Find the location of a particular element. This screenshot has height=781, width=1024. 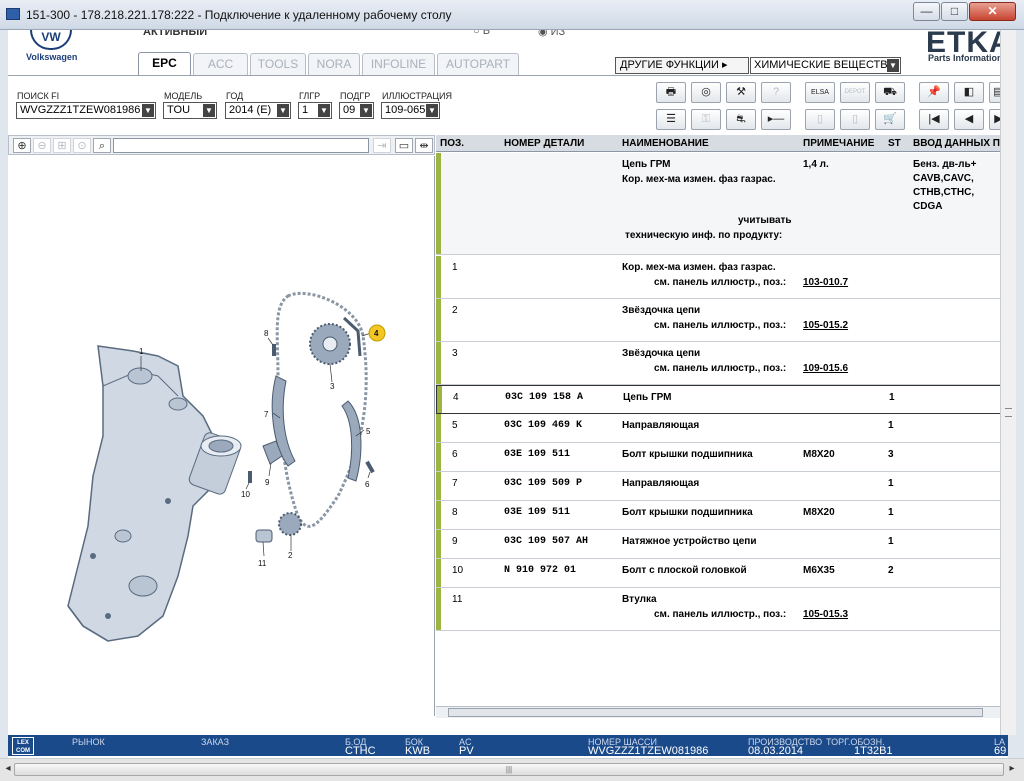

brand-label: Volkswagen is located at coordinates (52, 57).